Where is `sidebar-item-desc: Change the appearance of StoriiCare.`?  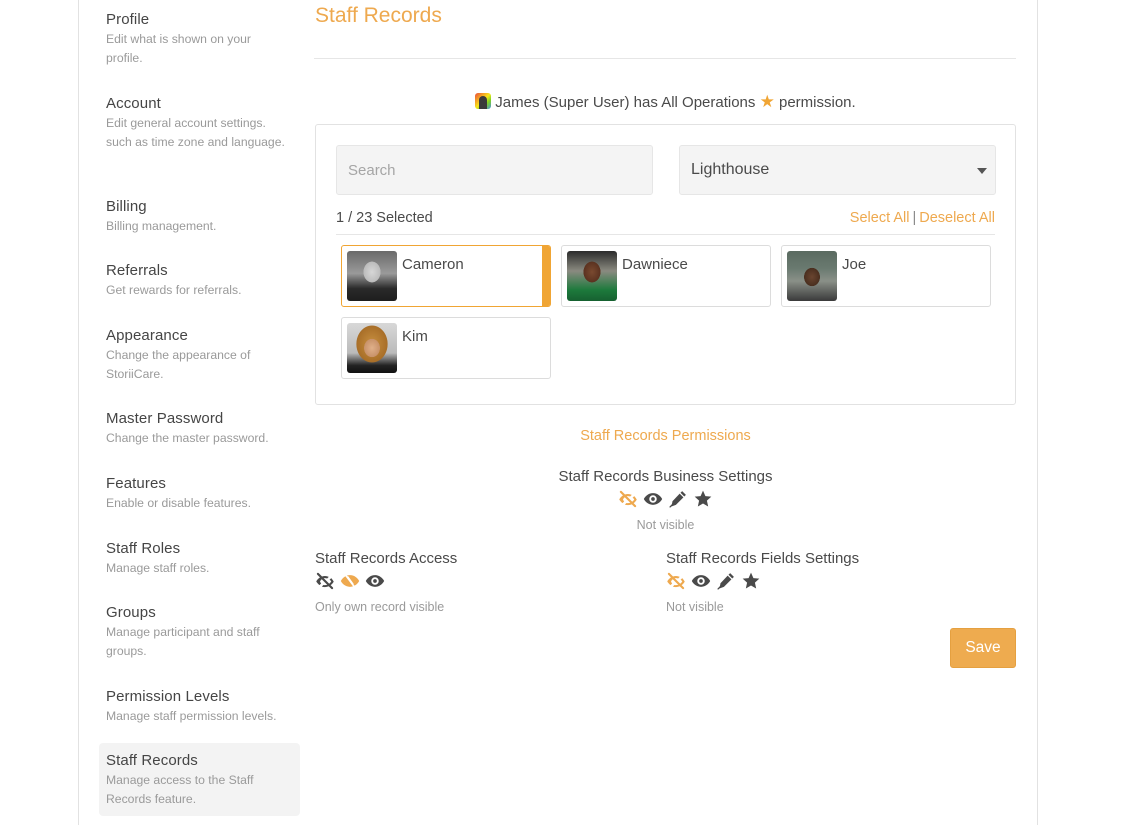
sidebar-item-desc: Change the appearance of StoriiCare. is located at coordinates (178, 364).